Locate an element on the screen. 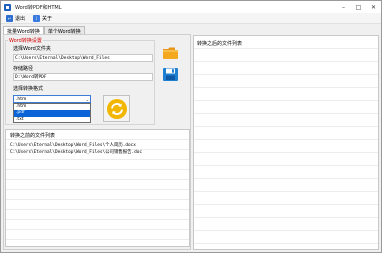 The height and width of the screenshot is (253, 382). menu-bar: ↩ 退出 i 关于 is located at coordinates (191, 18).